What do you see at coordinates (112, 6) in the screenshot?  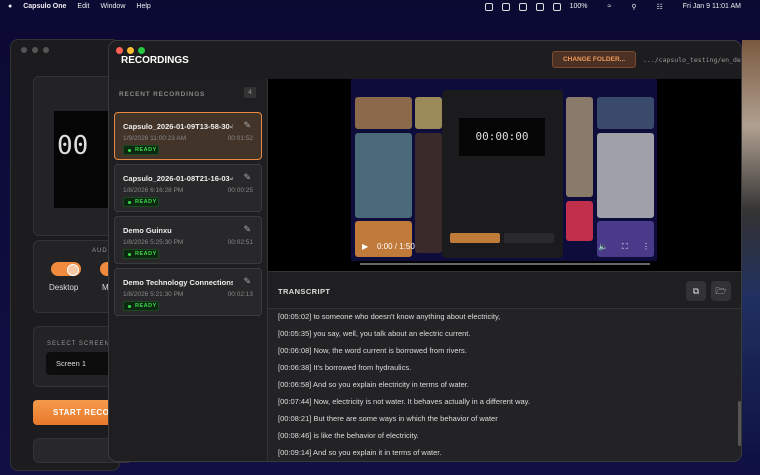 I see `menu-window: Window` at bounding box center [112, 6].